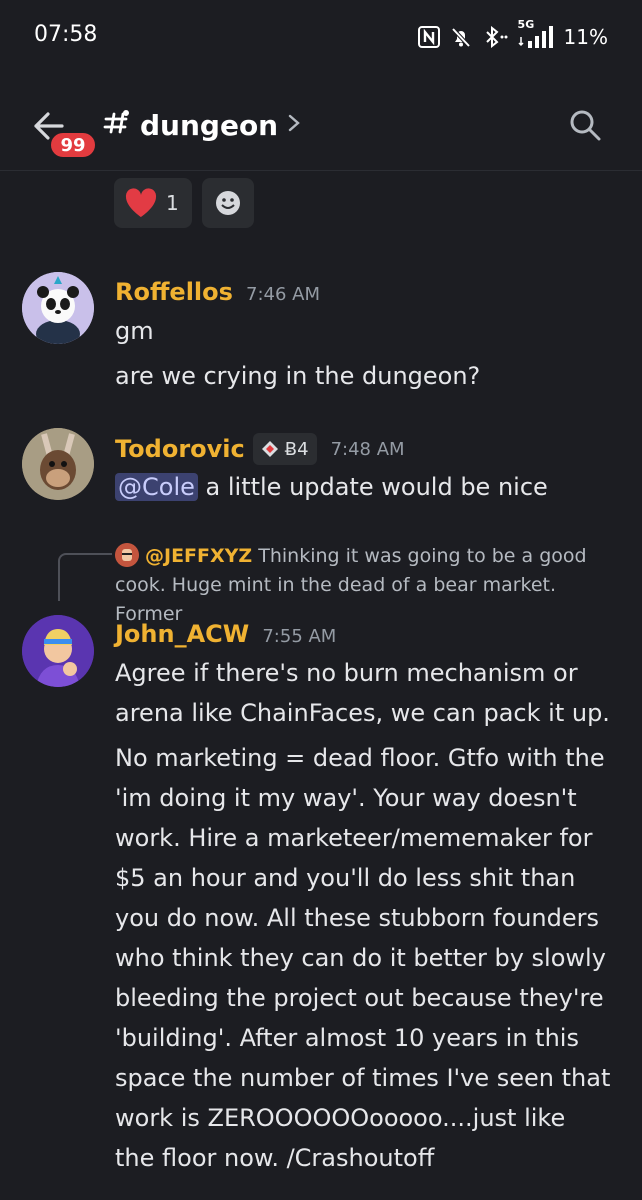  I want to click on message-header: Roffellos 7:46 AM, so click(217, 292).